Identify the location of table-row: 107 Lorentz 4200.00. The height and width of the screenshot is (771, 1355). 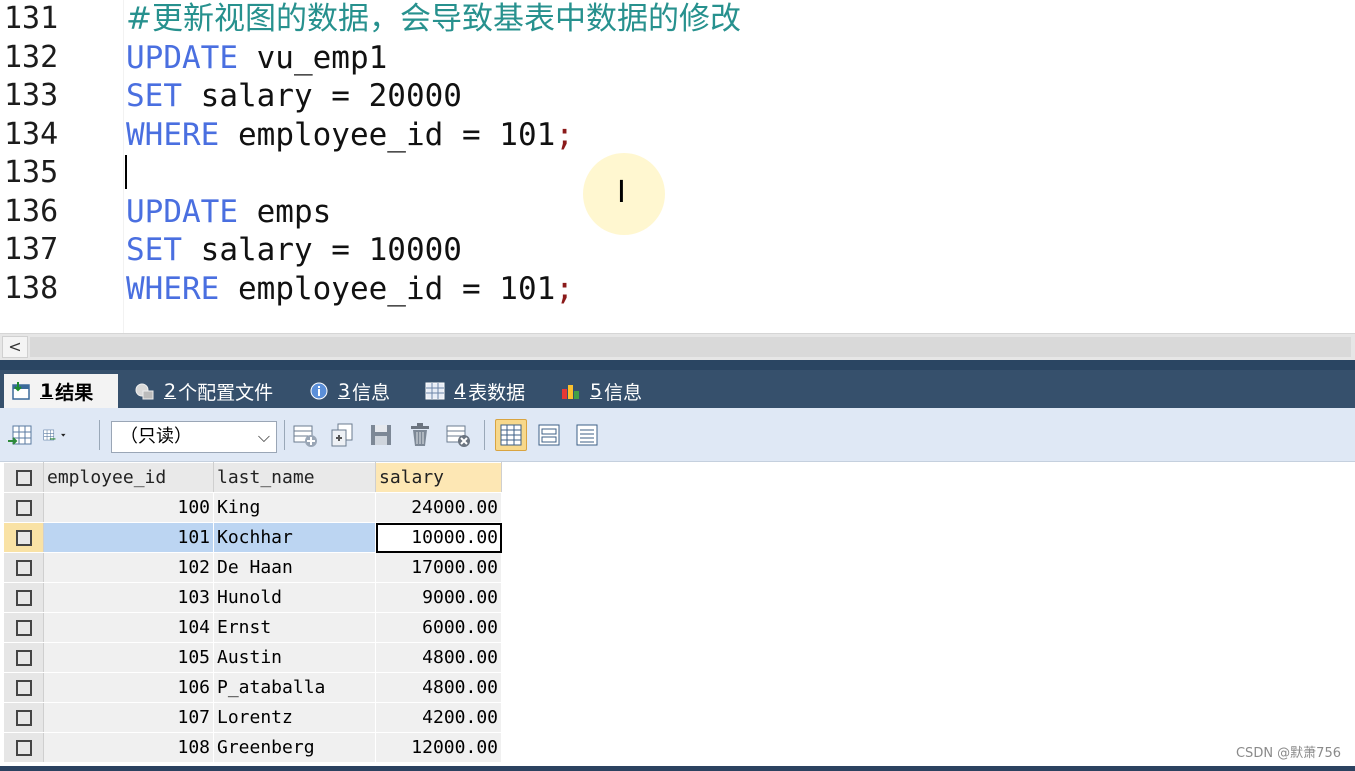
(252, 717).